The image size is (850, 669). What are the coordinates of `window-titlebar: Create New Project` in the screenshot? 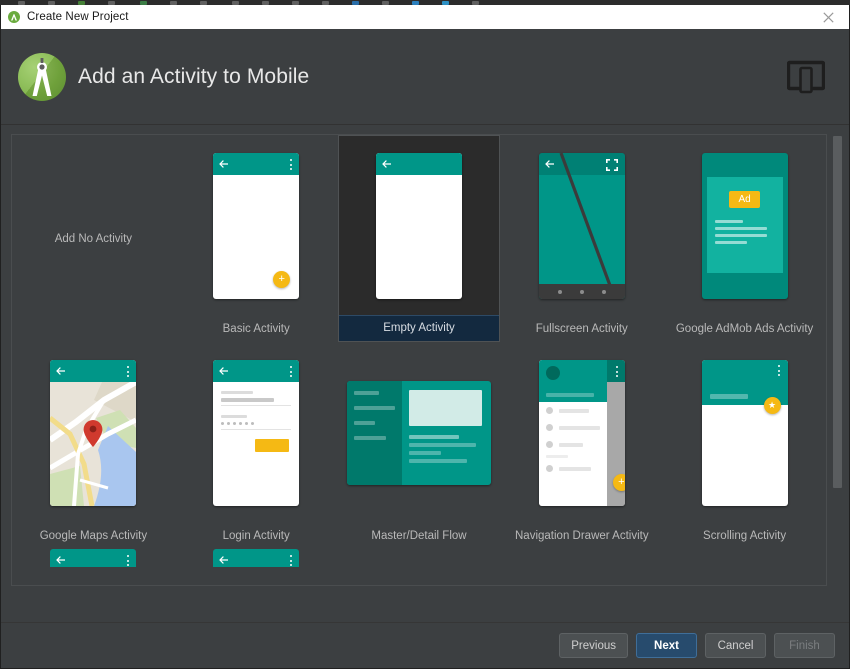 It's located at (425, 17).